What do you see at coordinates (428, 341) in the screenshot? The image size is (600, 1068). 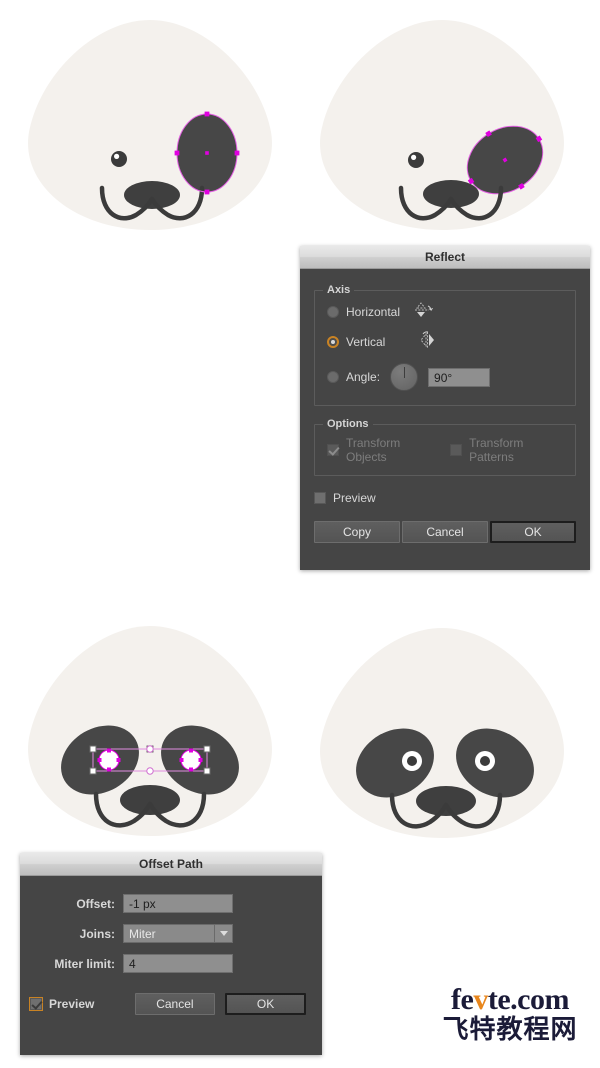 I see `reflect-vertical-icon` at bounding box center [428, 341].